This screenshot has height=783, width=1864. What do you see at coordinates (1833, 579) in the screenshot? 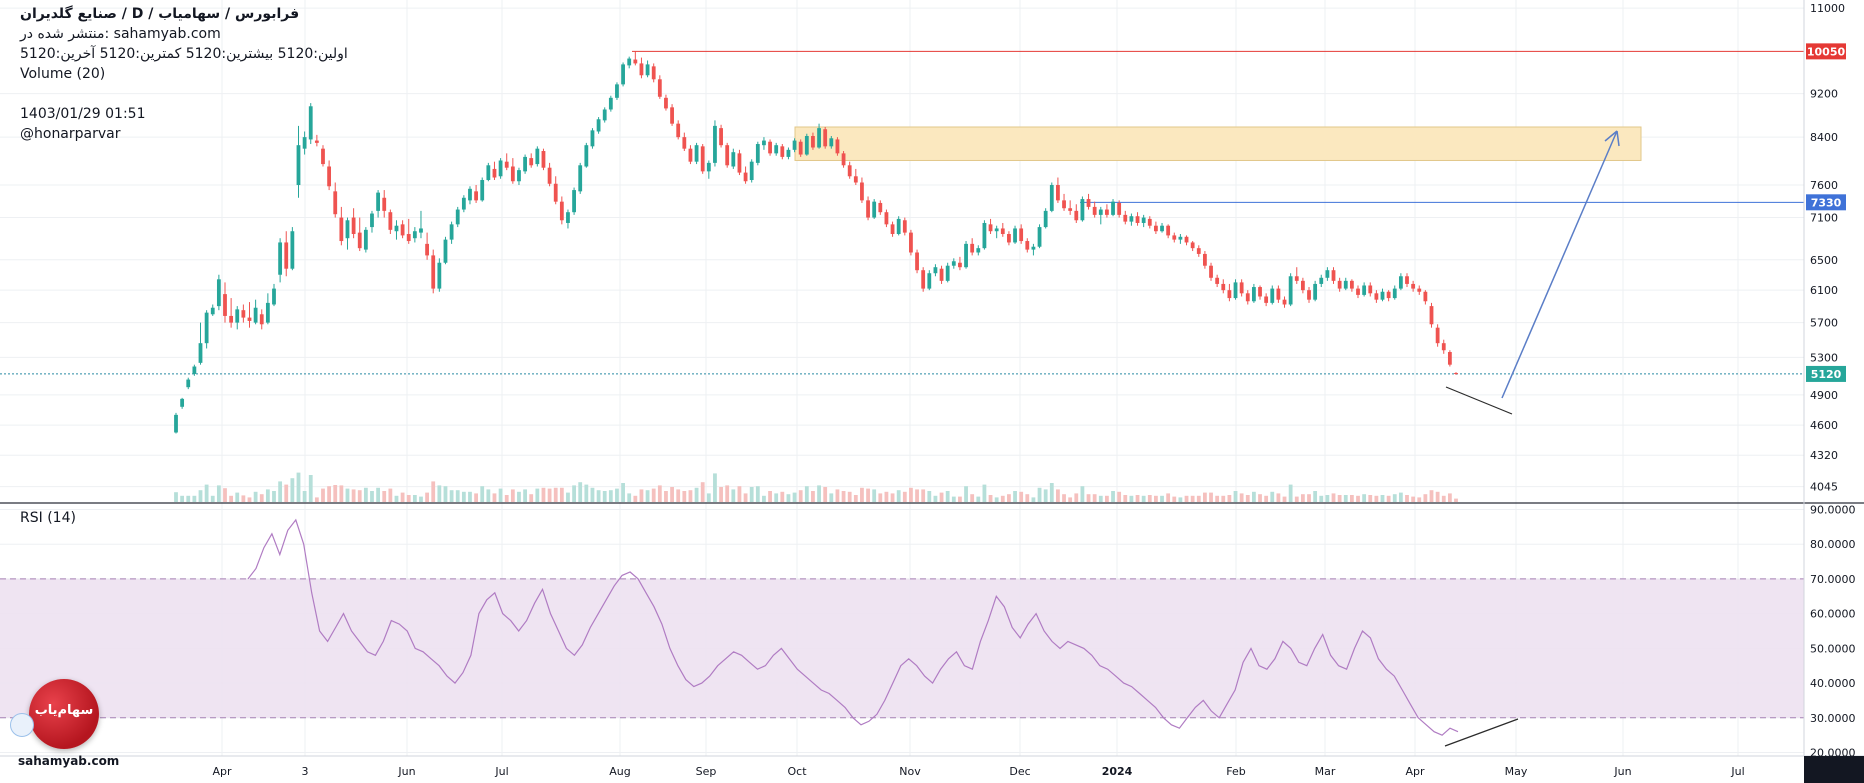
I see `rsi-tick: 70.0000` at bounding box center [1833, 579].